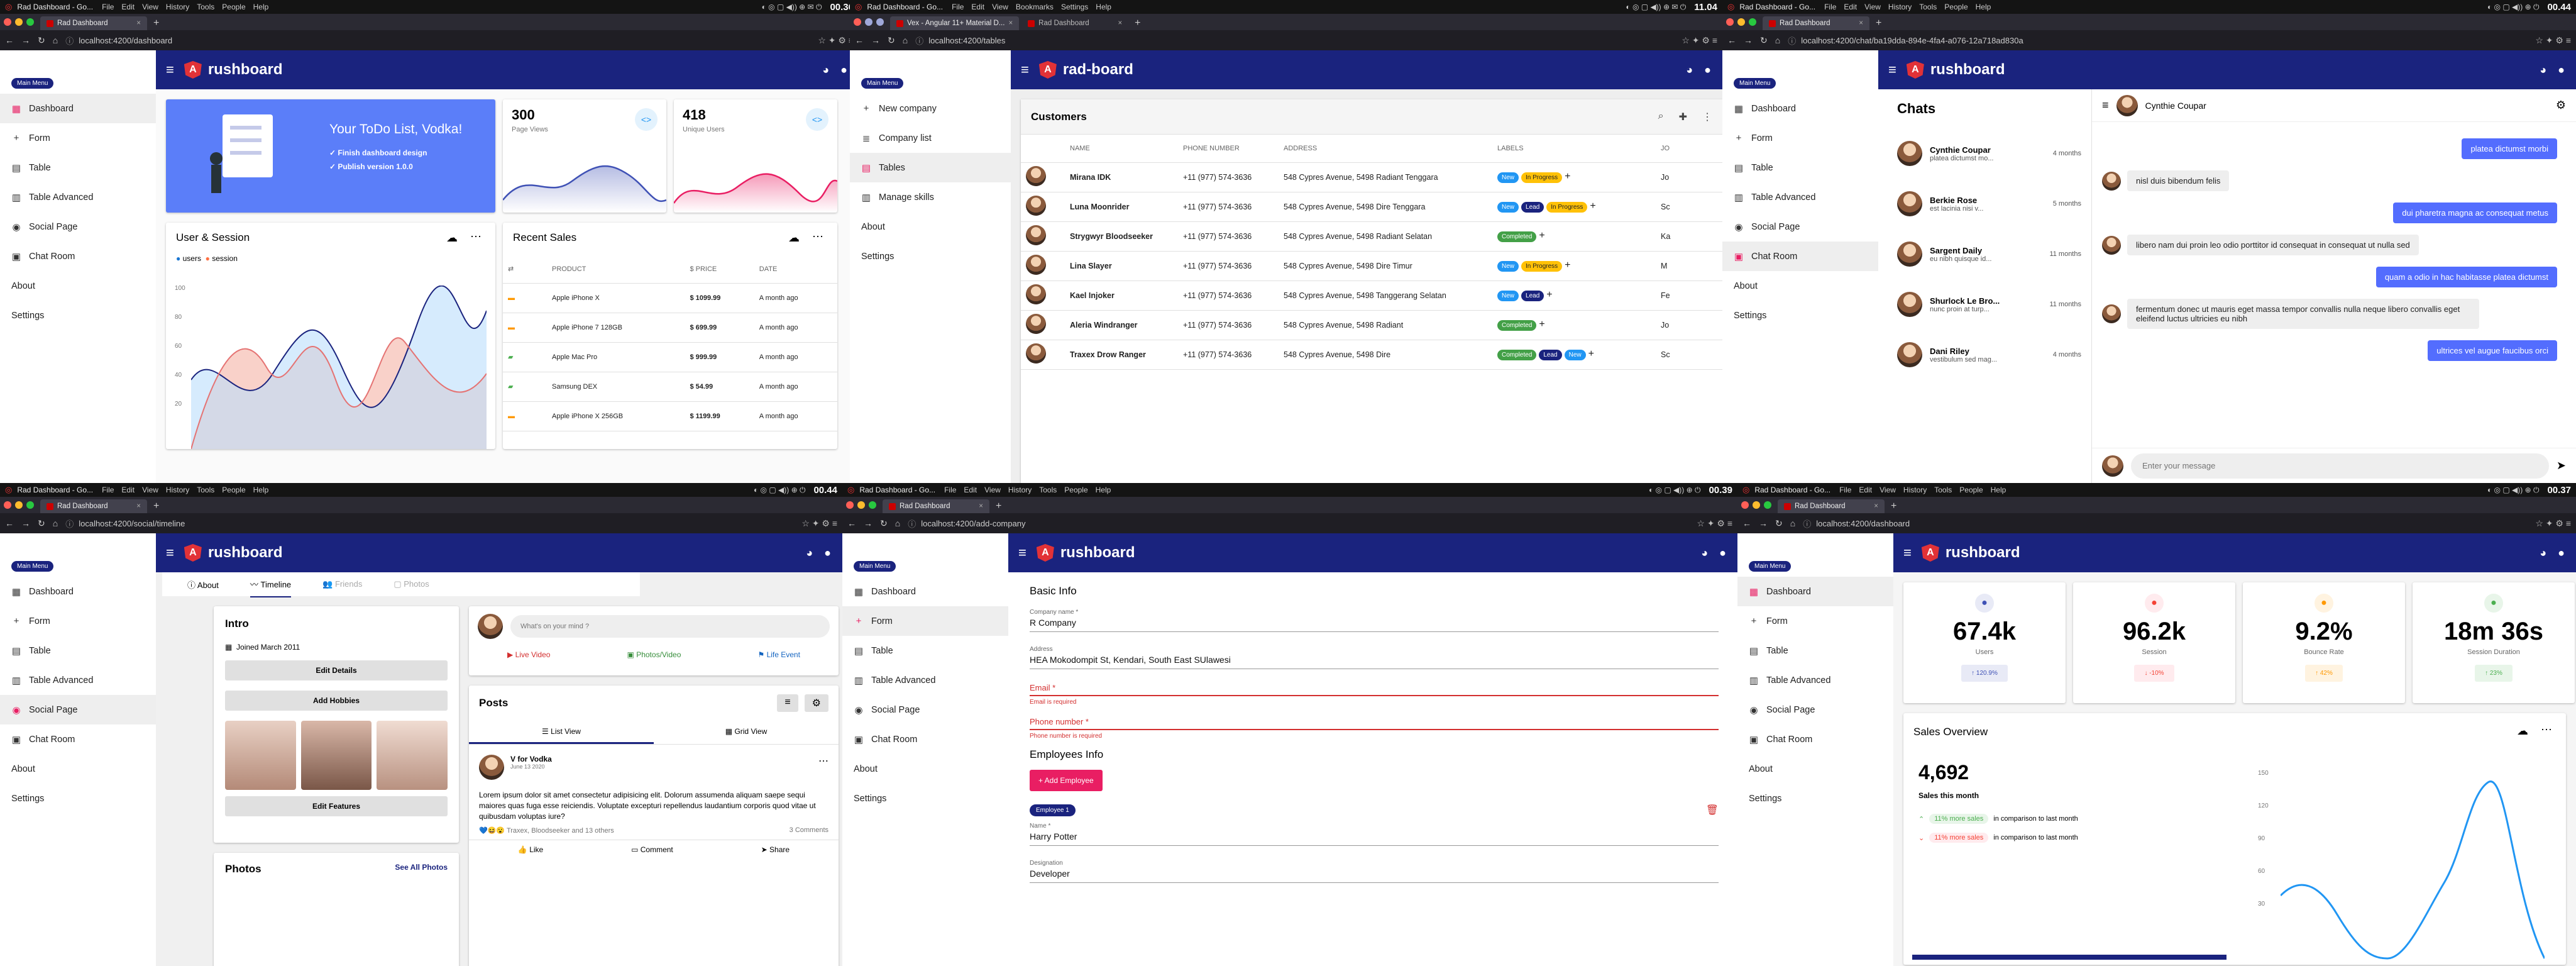 This screenshot has height=966, width=2576. Describe the element at coordinates (1999, 490) in the screenshot. I see `menu-help: Help` at that location.